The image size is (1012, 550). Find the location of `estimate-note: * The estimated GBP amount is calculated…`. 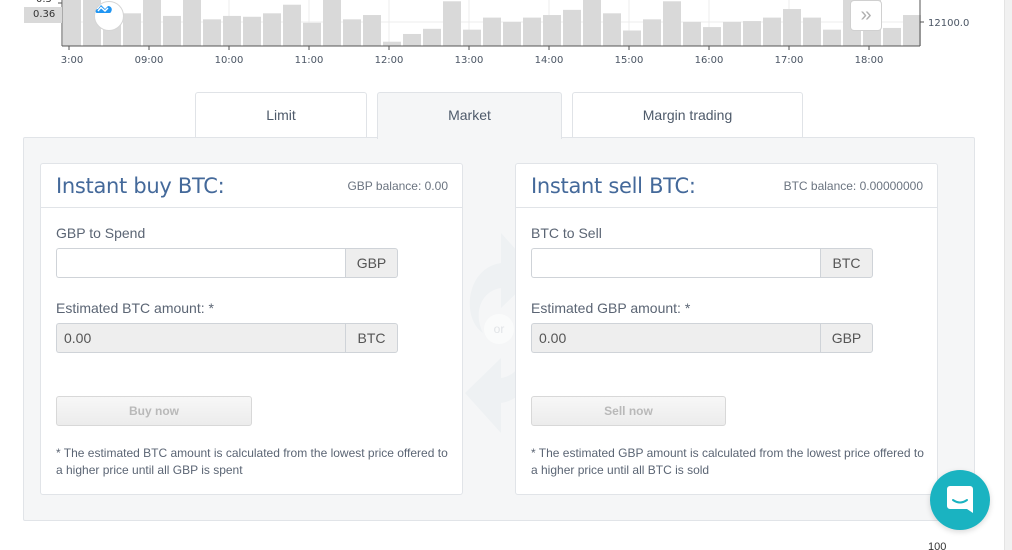

estimate-note: * The estimated GBP amount is calculated… is located at coordinates (727, 461).